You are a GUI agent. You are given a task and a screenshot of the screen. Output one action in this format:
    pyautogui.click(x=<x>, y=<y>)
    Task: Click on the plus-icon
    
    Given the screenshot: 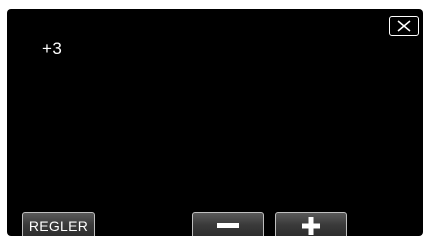 What is the action you would take?
    pyautogui.click(x=311, y=226)
    